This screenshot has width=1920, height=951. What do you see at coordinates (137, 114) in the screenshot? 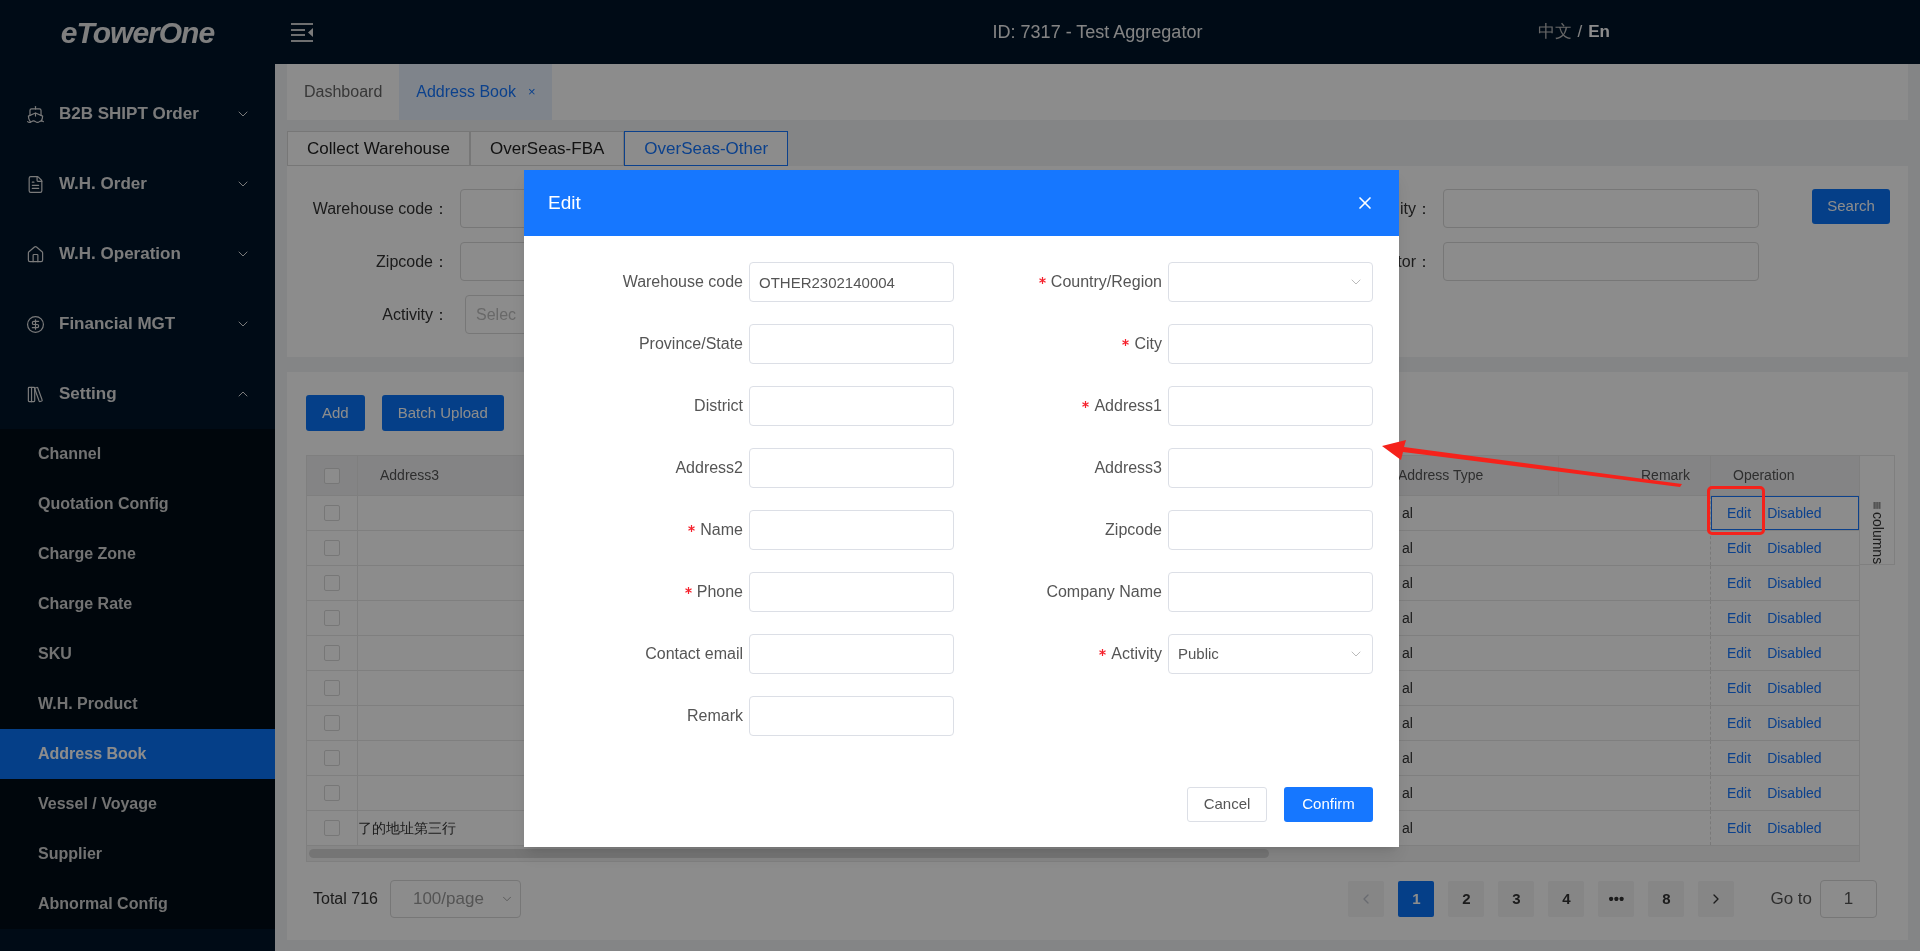
I see `sidebar-item: B2B SHIPT Order` at bounding box center [137, 114].